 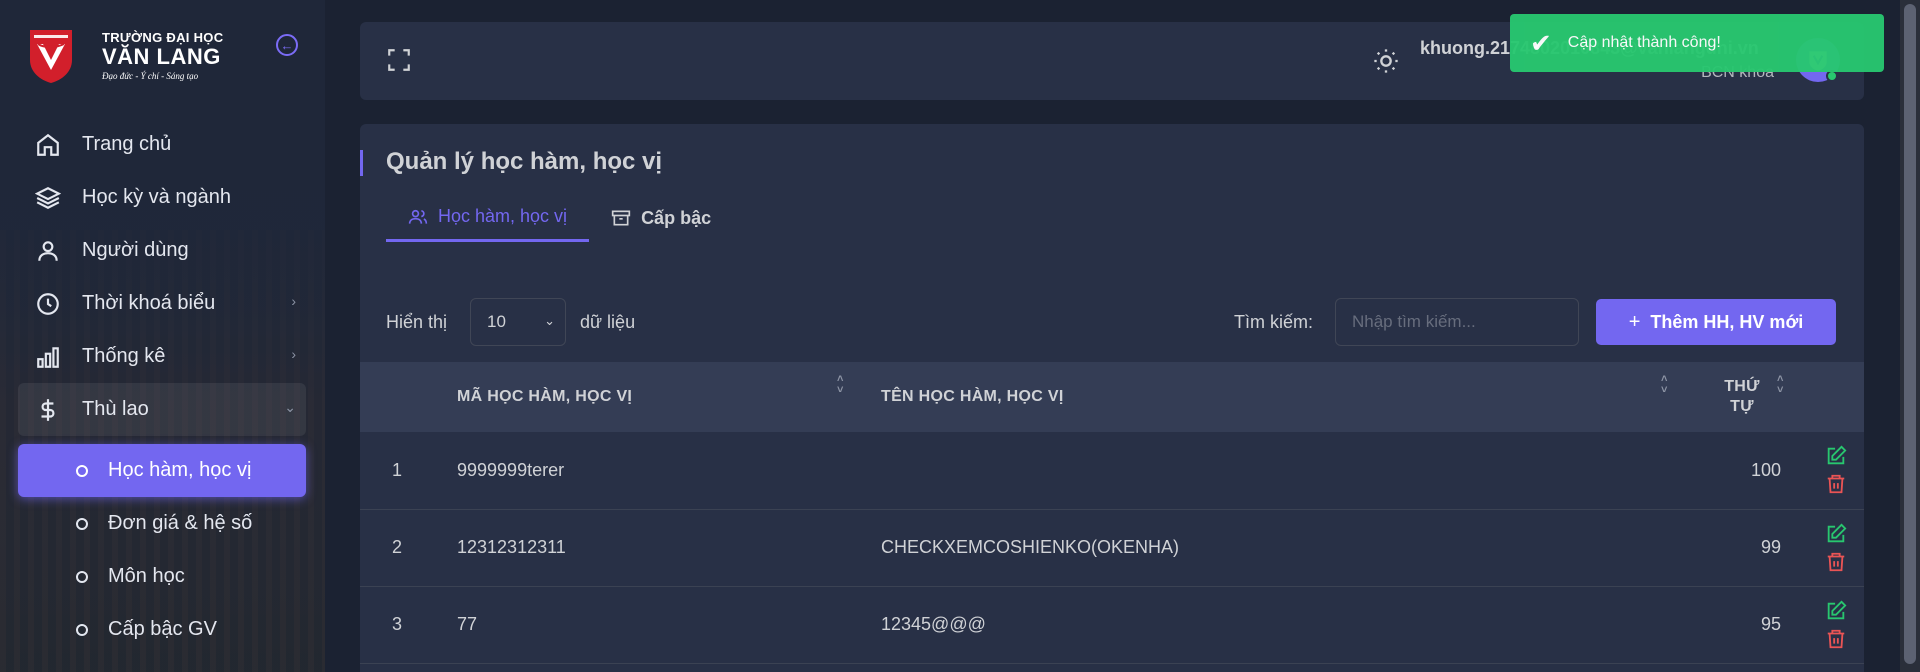 I want to click on sidebar-item-home: Trang chủ, so click(x=162, y=144).